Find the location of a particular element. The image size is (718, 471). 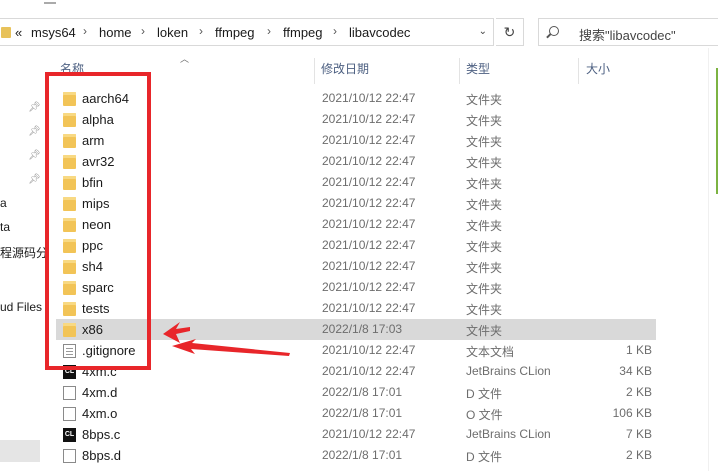

file-size: 106 KB is located at coordinates (632, 413).